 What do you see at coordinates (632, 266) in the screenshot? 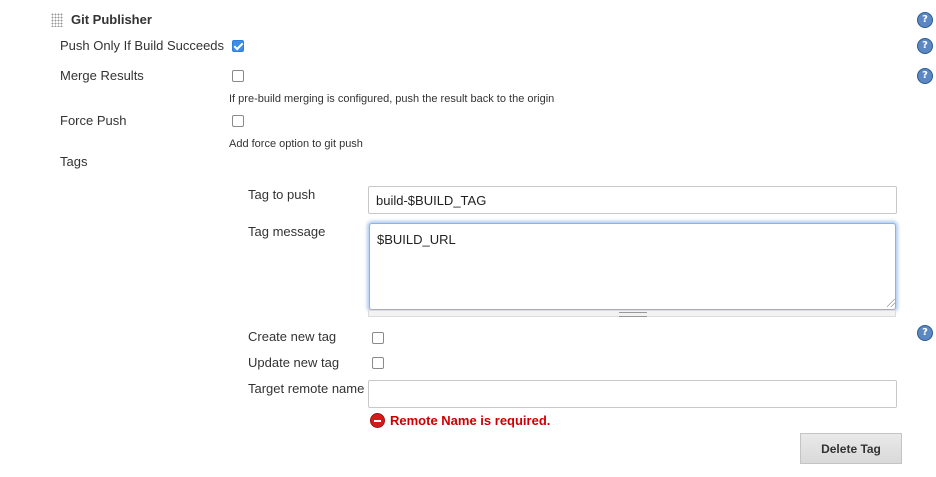
I see `tag-message-textarea: $BUILD_URL` at bounding box center [632, 266].